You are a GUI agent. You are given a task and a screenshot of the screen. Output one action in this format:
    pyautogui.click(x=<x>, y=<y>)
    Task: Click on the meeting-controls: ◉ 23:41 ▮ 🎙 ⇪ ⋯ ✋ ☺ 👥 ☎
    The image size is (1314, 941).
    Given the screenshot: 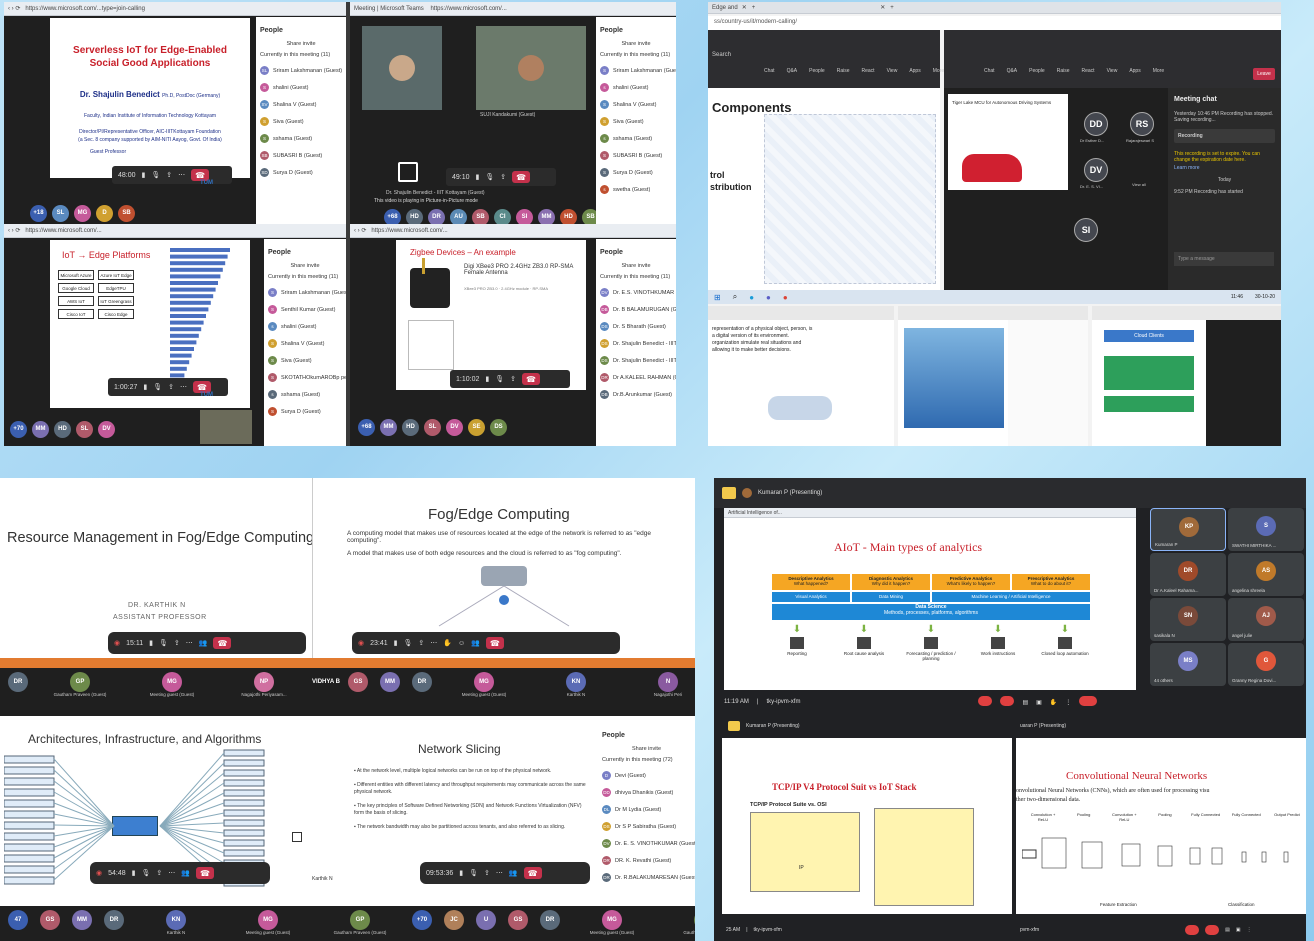 What is the action you would take?
    pyautogui.click(x=486, y=643)
    